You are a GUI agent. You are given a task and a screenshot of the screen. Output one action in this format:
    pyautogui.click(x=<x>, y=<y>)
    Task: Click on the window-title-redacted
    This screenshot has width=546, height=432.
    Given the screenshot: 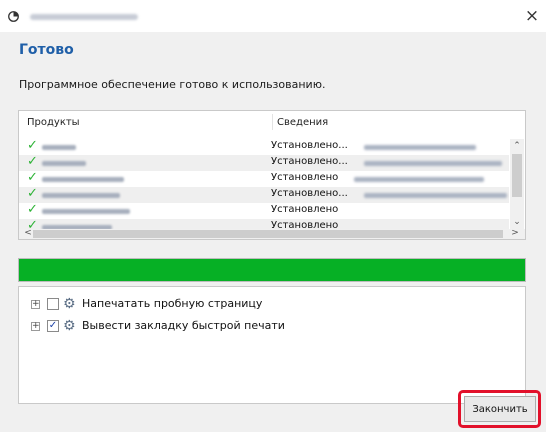 What is the action you would take?
    pyautogui.click(x=84, y=17)
    